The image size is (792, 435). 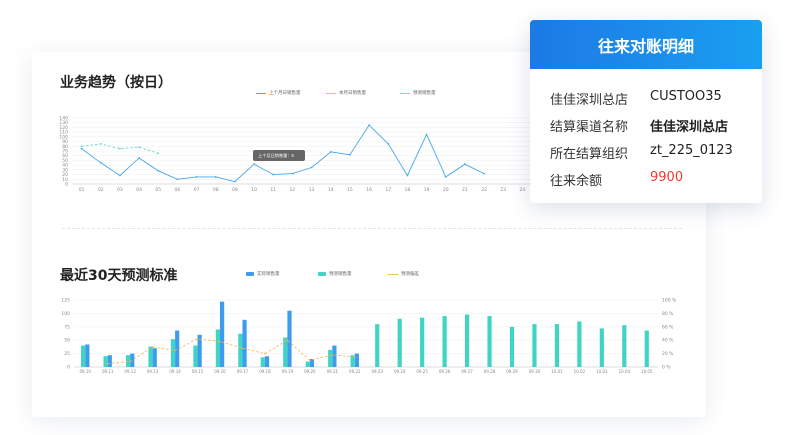 What do you see at coordinates (67, 327) in the screenshot?
I see `y-tick-label: 75` at bounding box center [67, 327].